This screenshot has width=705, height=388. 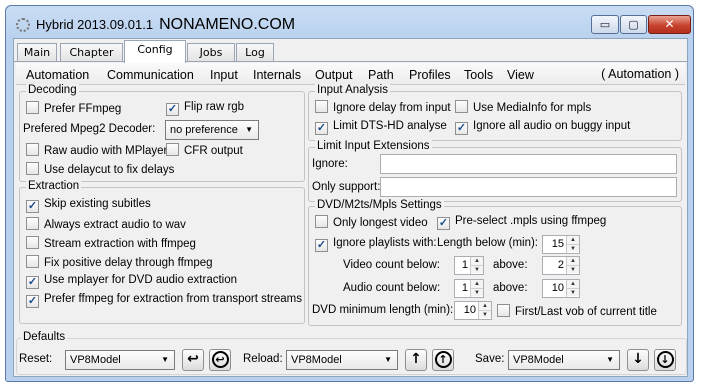 I want to click on close-button: ✕, so click(x=669, y=24).